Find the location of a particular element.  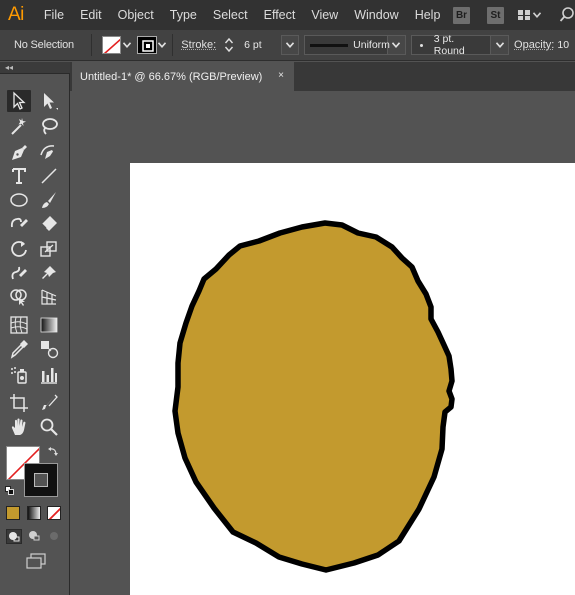

slice-tool is located at coordinates (49, 403).